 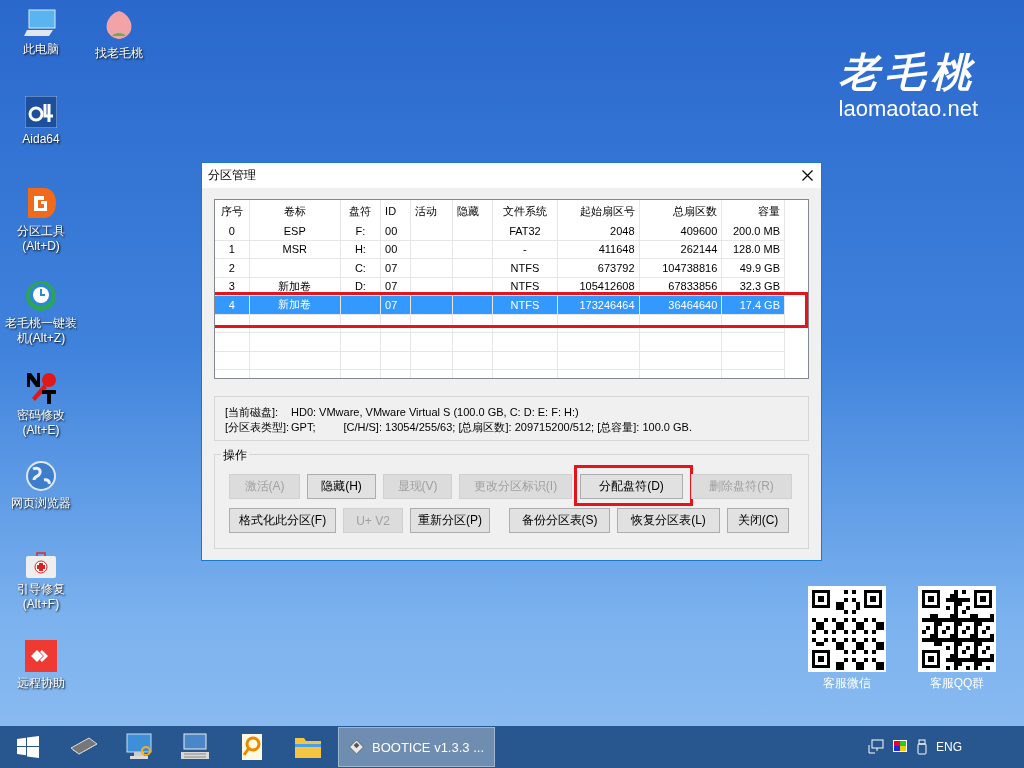 What do you see at coordinates (308, 747) in the screenshot?
I see `folder-icon` at bounding box center [308, 747].